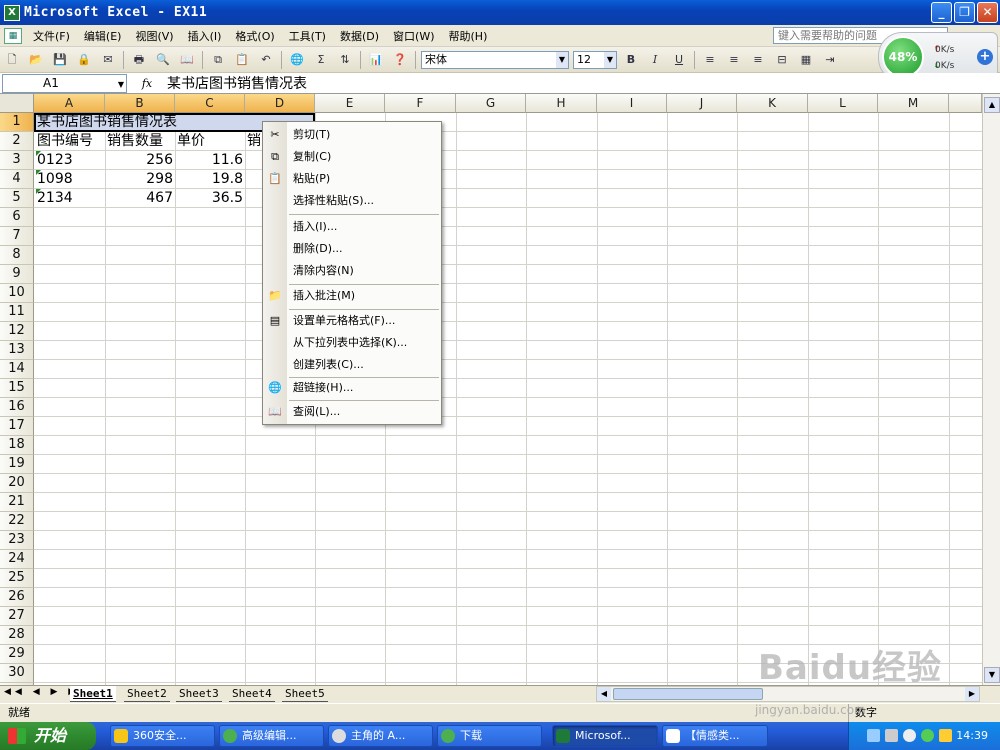 The width and height of the screenshot is (1000, 750). I want to click on row-header: 1, so click(17, 122).